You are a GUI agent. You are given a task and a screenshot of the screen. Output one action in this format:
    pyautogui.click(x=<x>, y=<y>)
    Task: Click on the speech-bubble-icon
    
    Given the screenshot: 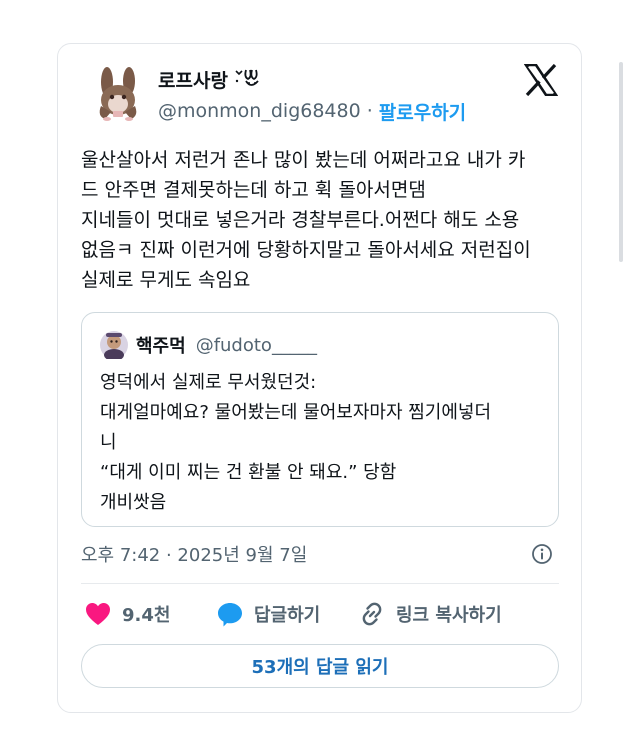 What is the action you would take?
    pyautogui.click(x=230, y=615)
    